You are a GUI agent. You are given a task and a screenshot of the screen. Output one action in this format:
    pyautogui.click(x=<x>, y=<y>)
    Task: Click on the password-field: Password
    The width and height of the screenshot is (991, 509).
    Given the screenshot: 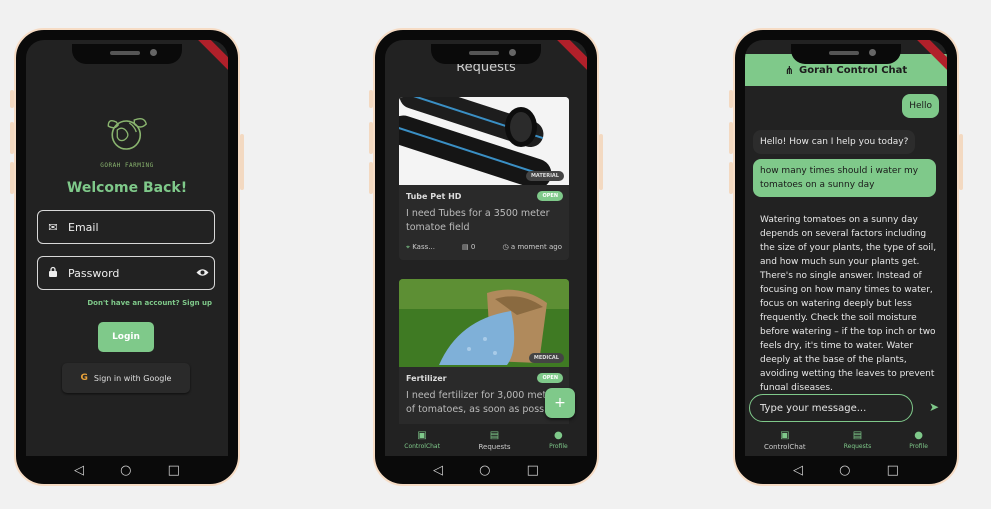 What is the action you would take?
    pyautogui.click(x=126, y=273)
    